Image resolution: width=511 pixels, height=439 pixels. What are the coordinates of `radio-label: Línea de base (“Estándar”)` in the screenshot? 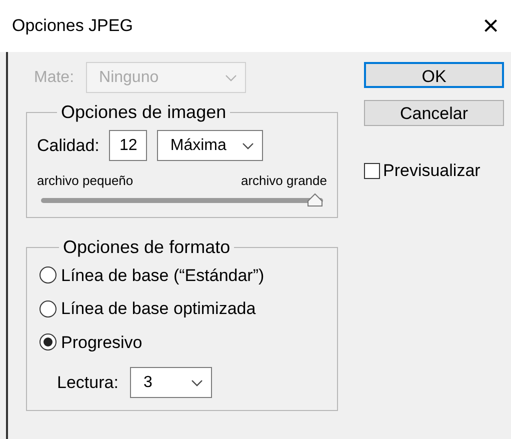 It's located at (162, 275).